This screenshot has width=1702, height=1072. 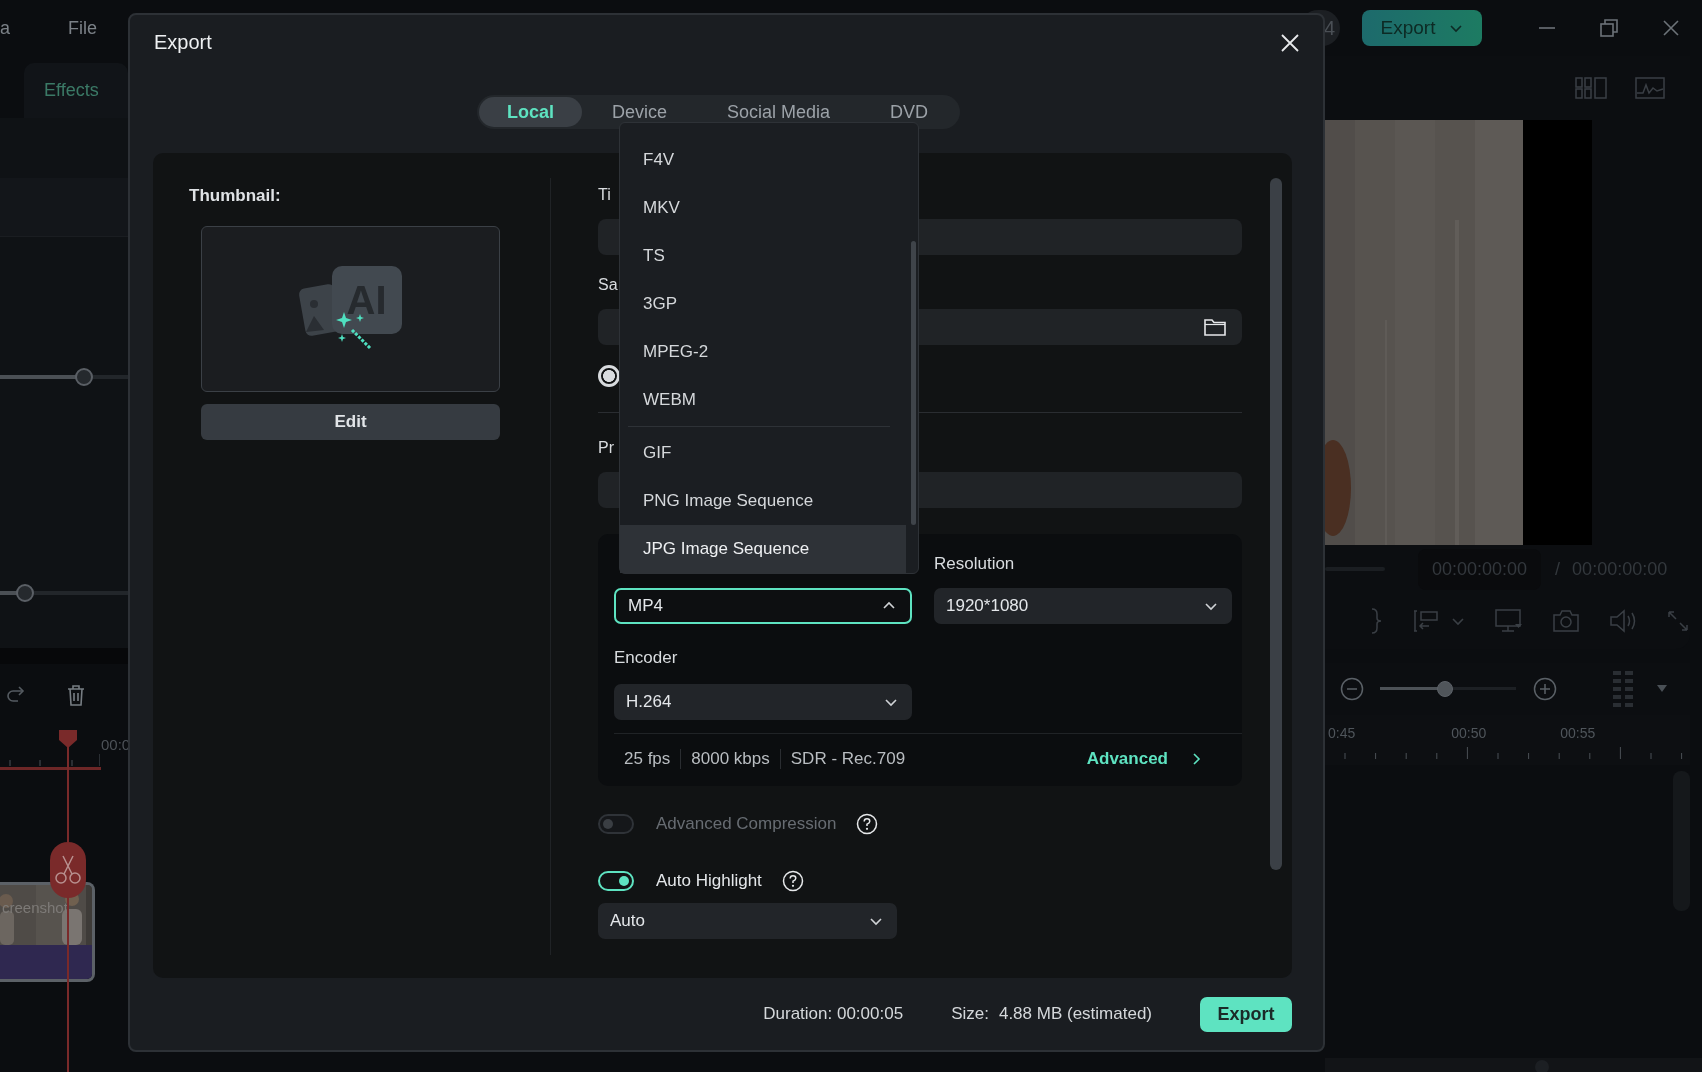 What do you see at coordinates (1352, 689) in the screenshot?
I see `zoom-out-icon` at bounding box center [1352, 689].